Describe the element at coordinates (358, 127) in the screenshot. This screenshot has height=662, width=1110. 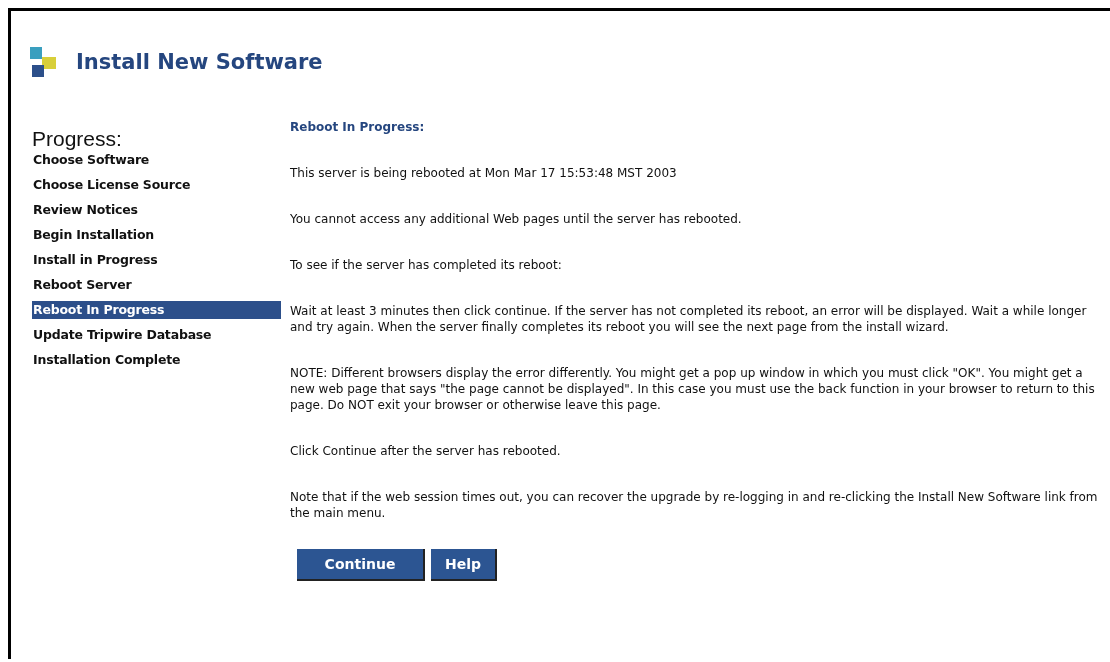
I see `section-heading: Reboot In Progress:` at that location.